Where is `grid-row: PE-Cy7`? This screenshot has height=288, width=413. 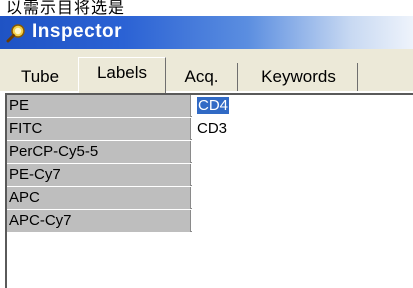
grid-row: PE-Cy7 is located at coordinates (210, 175).